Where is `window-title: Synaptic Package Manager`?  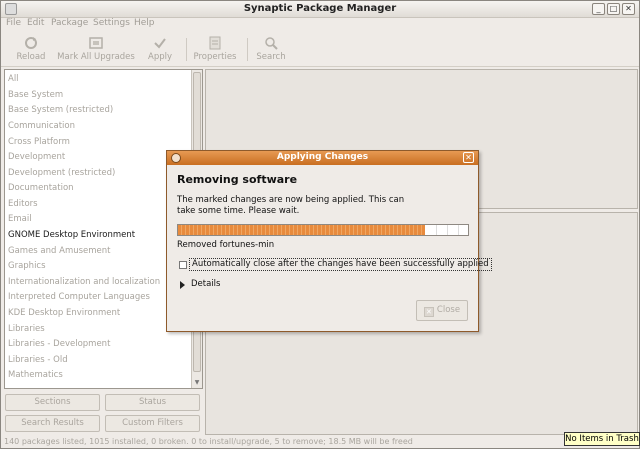 window-title: Synaptic Package Manager is located at coordinates (320, 8).